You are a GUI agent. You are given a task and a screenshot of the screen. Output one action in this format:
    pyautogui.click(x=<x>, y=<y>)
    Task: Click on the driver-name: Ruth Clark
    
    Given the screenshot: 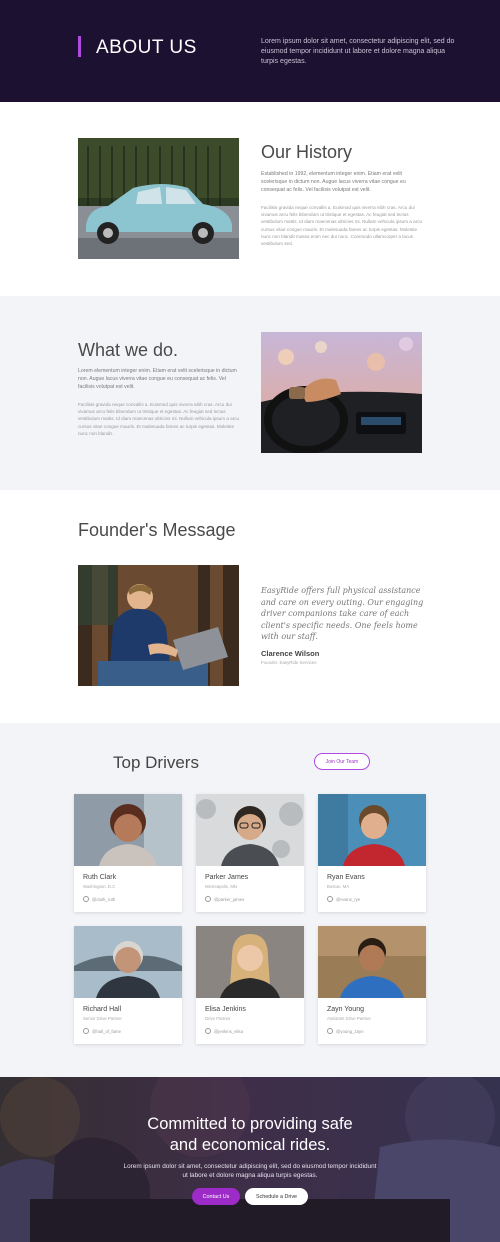 What is the action you would take?
    pyautogui.click(x=100, y=877)
    